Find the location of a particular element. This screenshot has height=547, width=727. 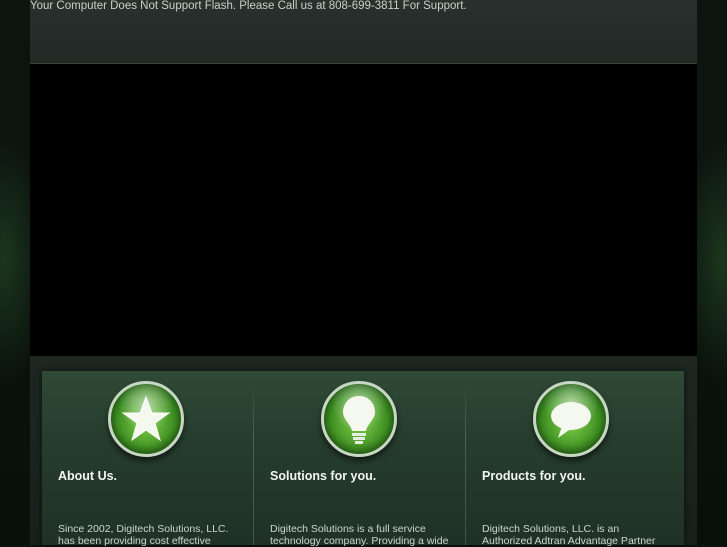

speech-bubble-icon is located at coordinates (571, 419).